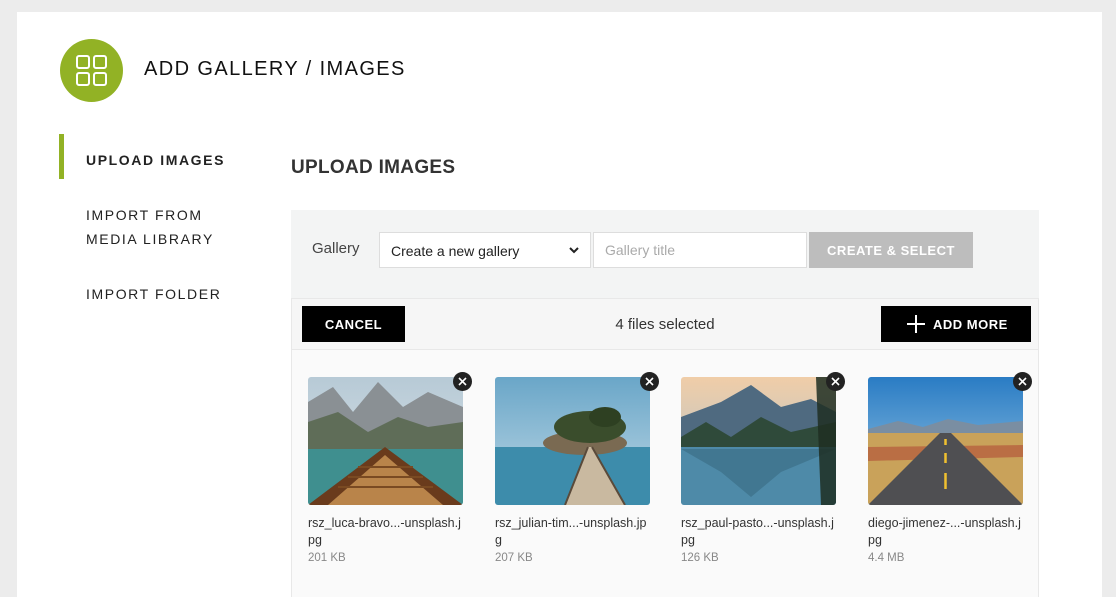 This screenshot has height=597, width=1116. I want to click on grid-icon, so click(91, 70).